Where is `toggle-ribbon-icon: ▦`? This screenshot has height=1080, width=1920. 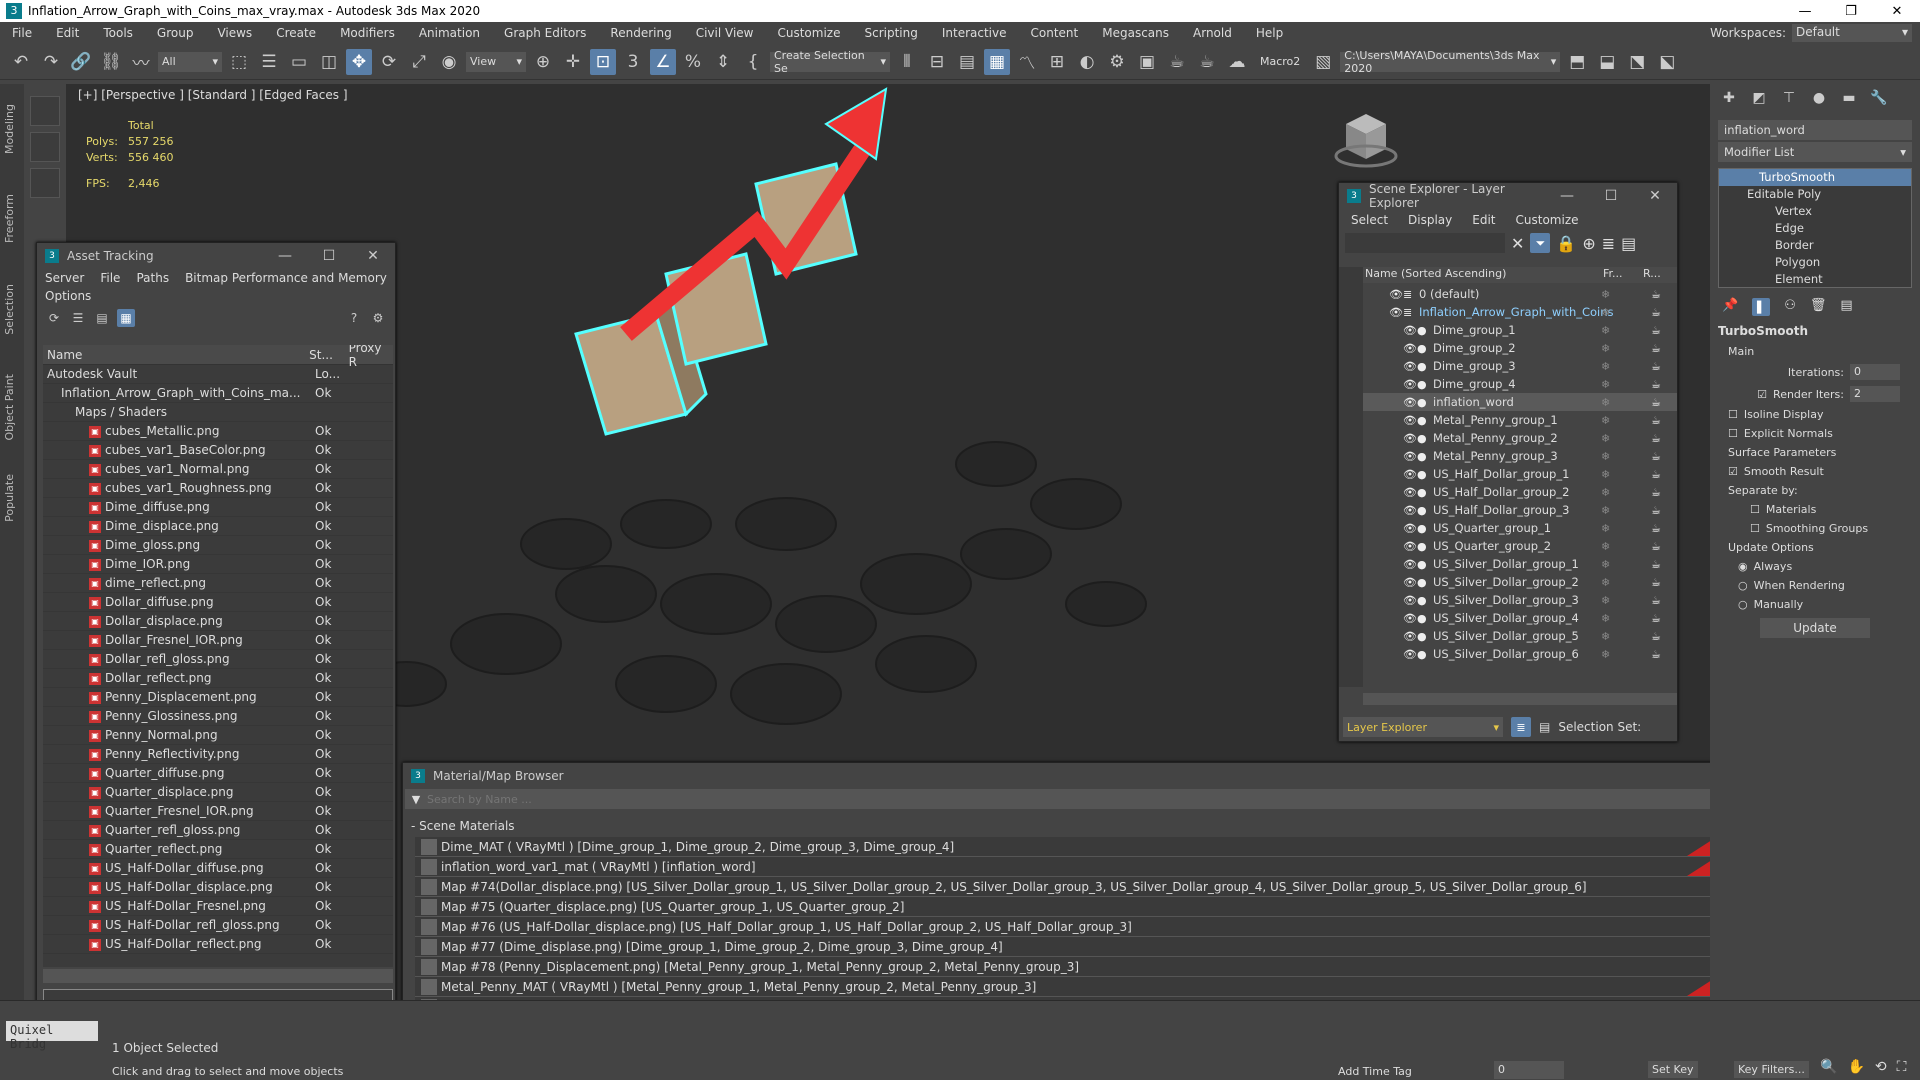 toggle-ribbon-icon: ▦ is located at coordinates (997, 61).